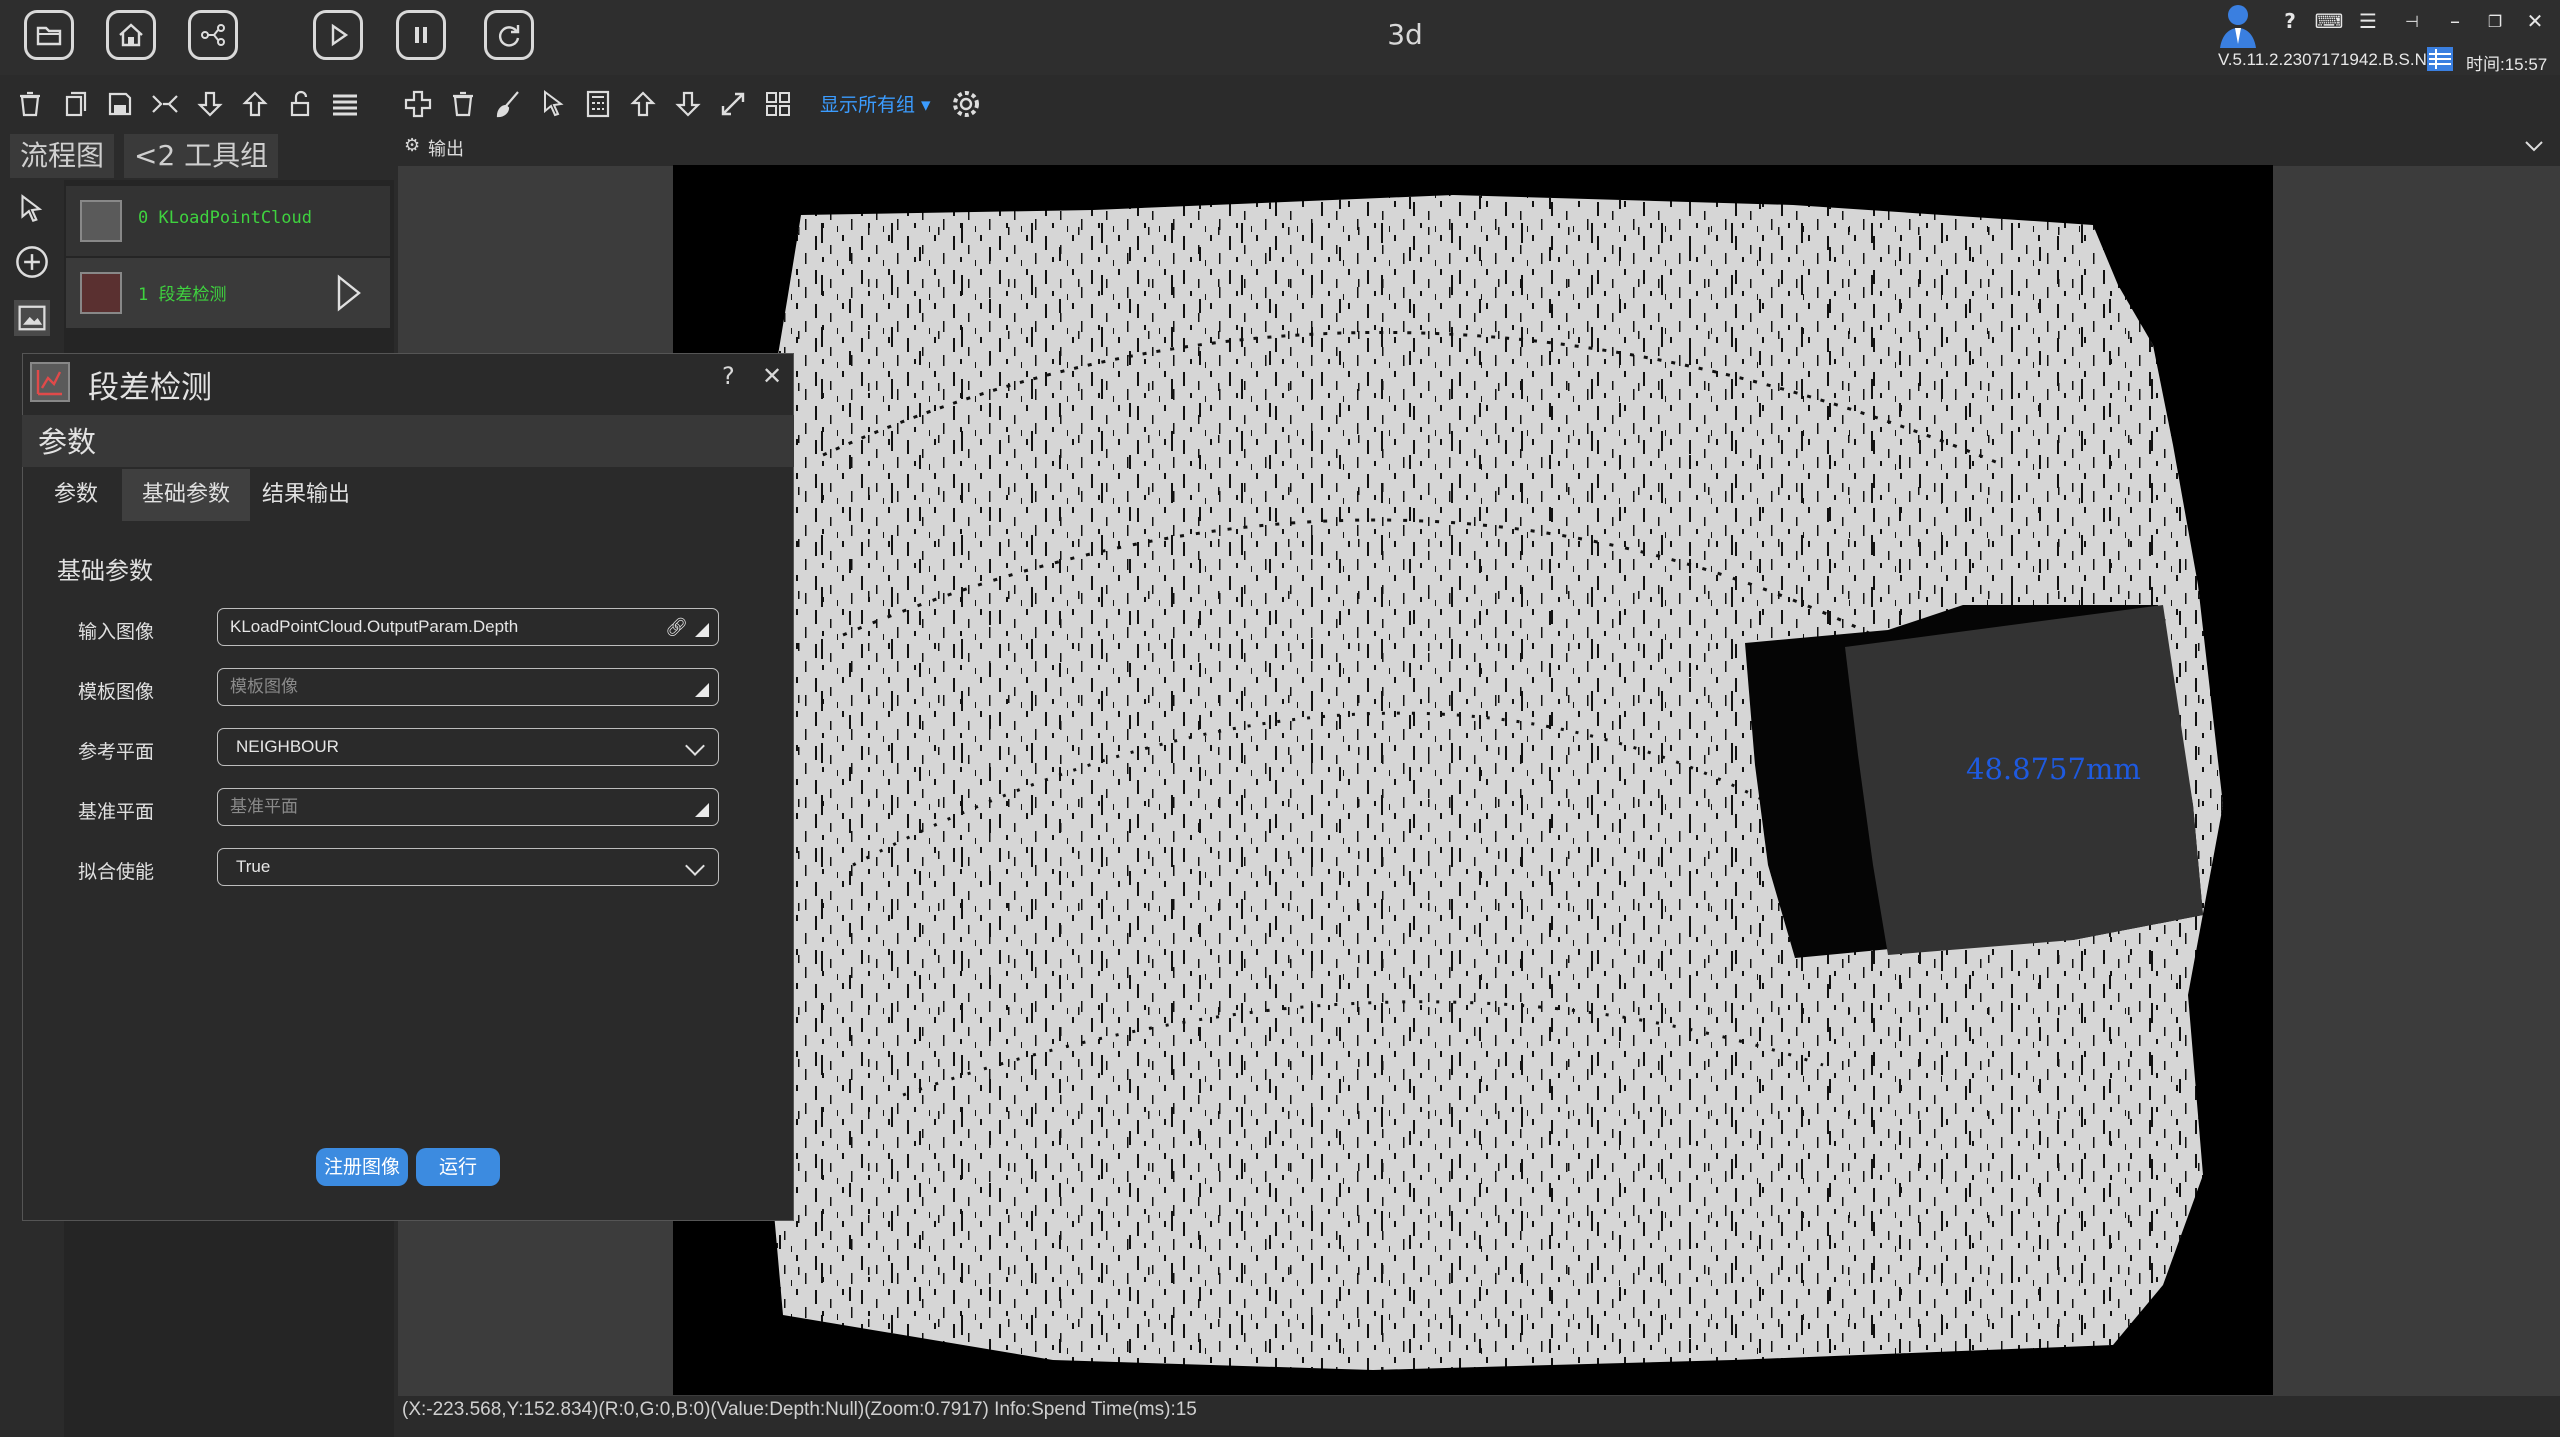 Image resolution: width=2560 pixels, height=1437 pixels. I want to click on dialog-close-button: ✕, so click(772, 376).